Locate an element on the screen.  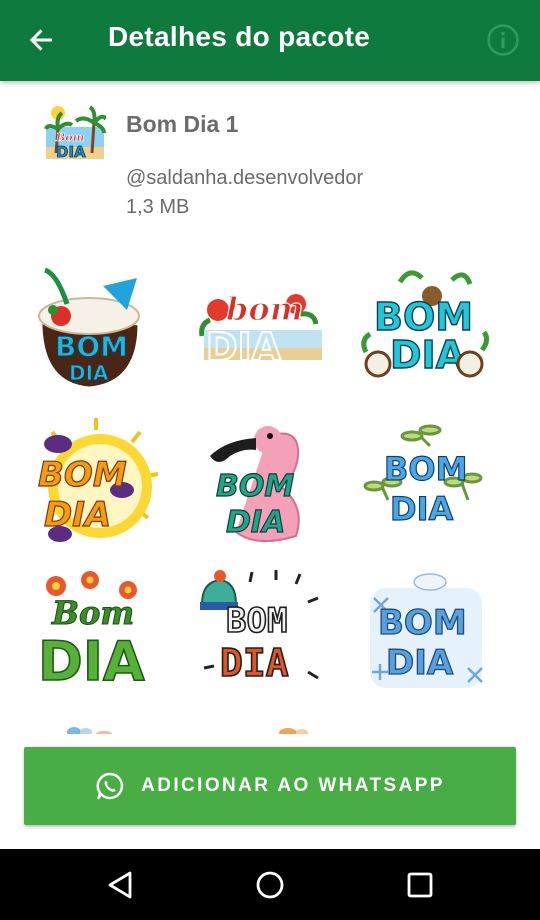
sticker-beach-flowers: bom DIA is located at coordinates (262, 330).